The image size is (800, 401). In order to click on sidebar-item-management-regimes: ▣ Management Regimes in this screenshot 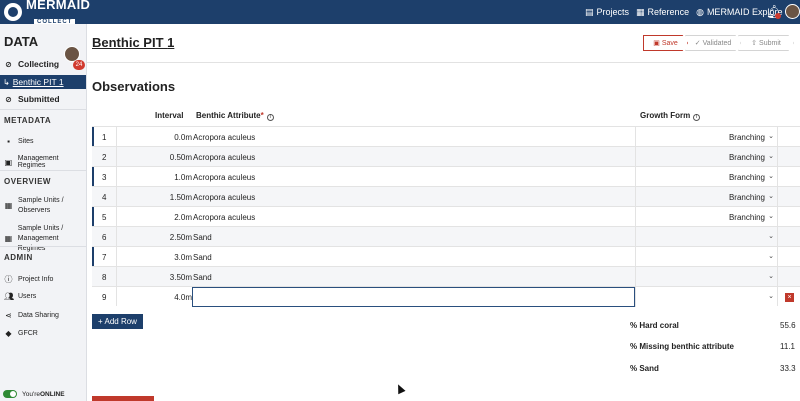, I will do `click(45, 162)`.